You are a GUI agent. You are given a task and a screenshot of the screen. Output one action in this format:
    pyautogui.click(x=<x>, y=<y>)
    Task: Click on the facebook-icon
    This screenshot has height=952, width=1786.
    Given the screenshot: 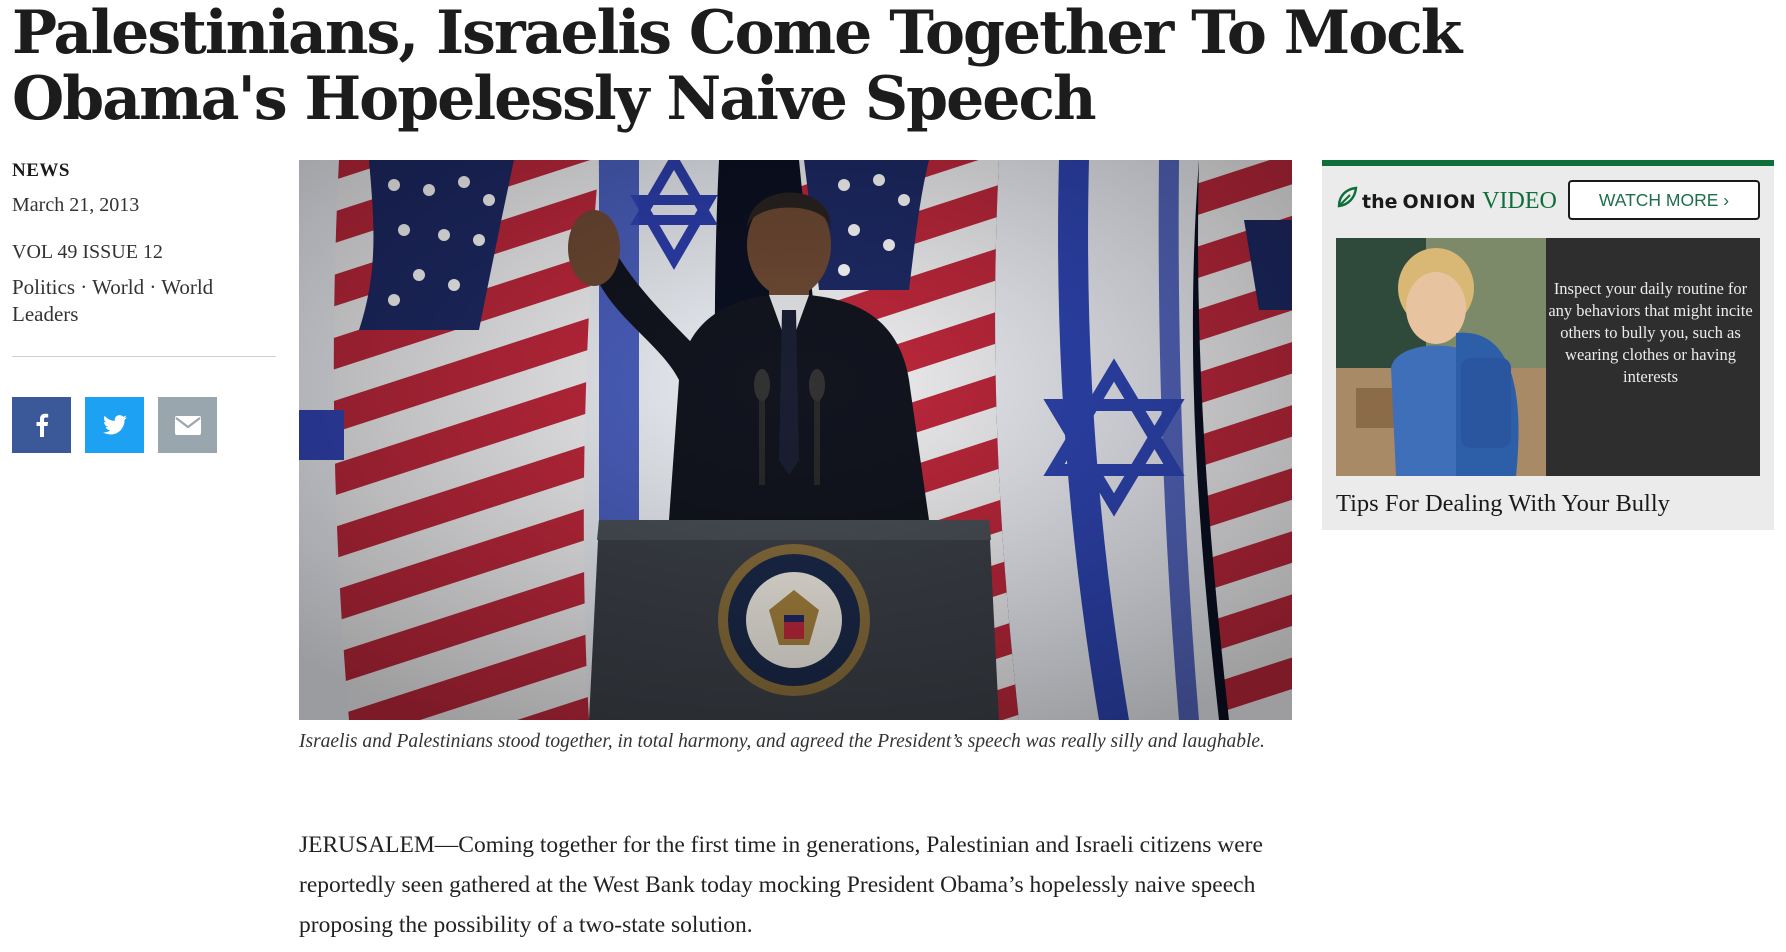 What is the action you would take?
    pyautogui.click(x=42, y=425)
    